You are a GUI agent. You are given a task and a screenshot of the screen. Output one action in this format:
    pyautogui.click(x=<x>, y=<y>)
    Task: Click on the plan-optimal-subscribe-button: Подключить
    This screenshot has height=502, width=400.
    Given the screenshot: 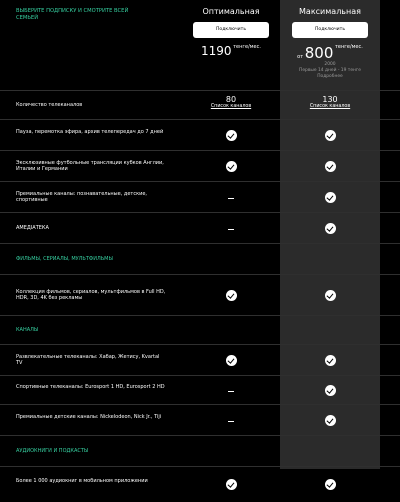 What is the action you would take?
    pyautogui.click(x=231, y=30)
    